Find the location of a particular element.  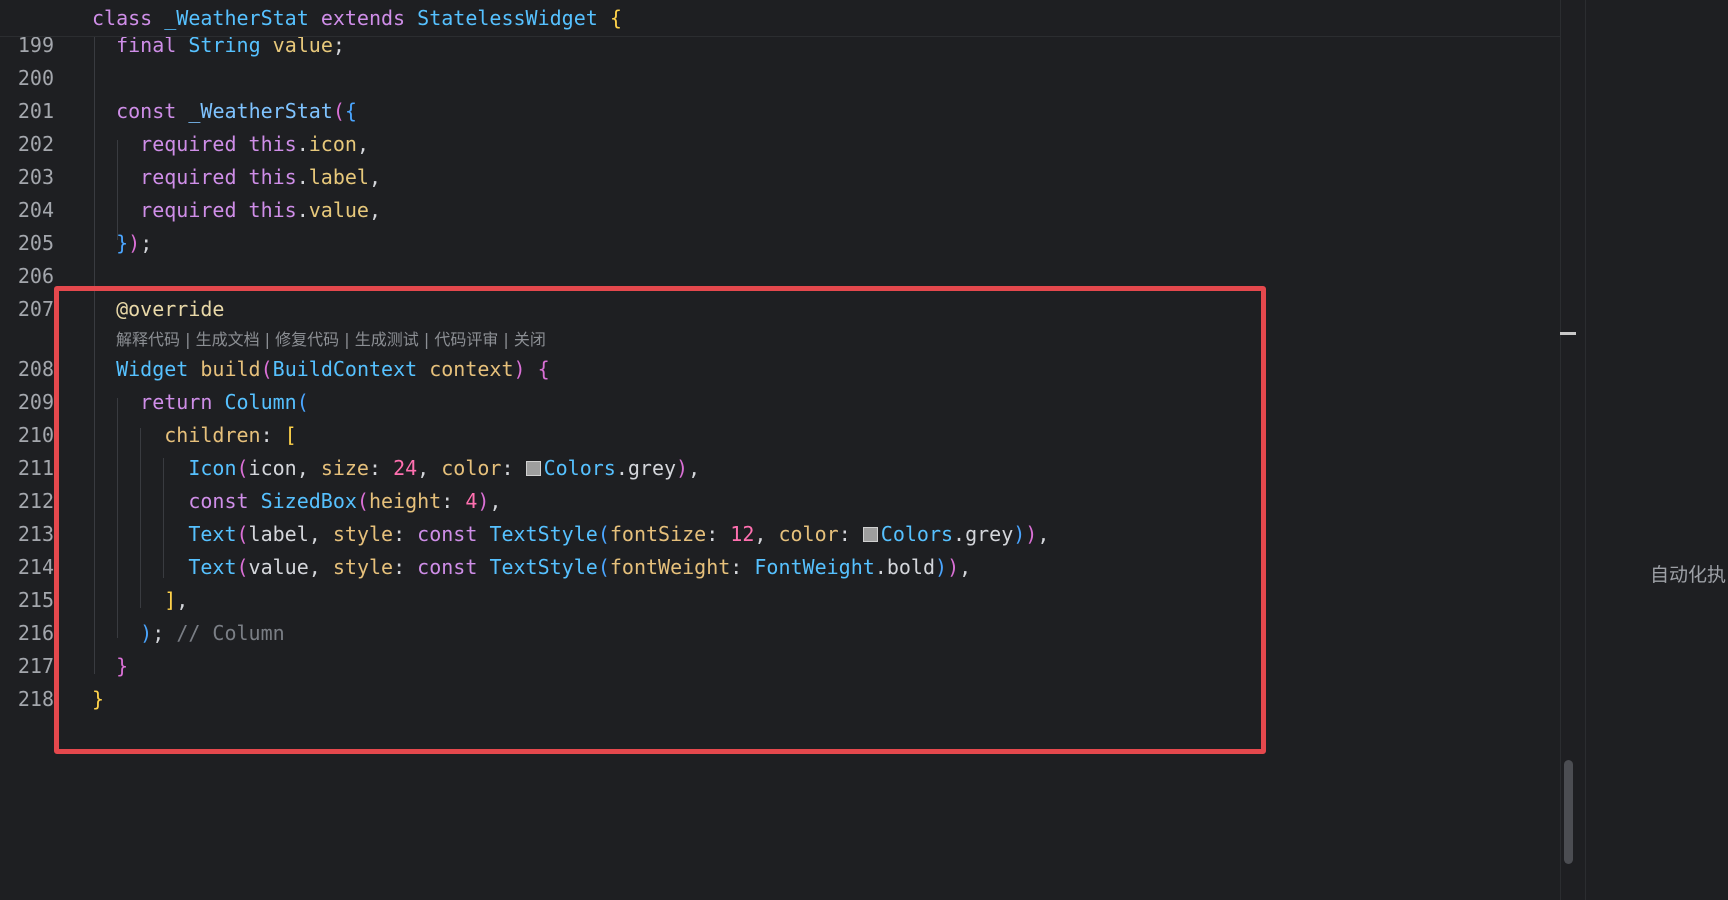

line-number: 207 is located at coordinates (35, 309).